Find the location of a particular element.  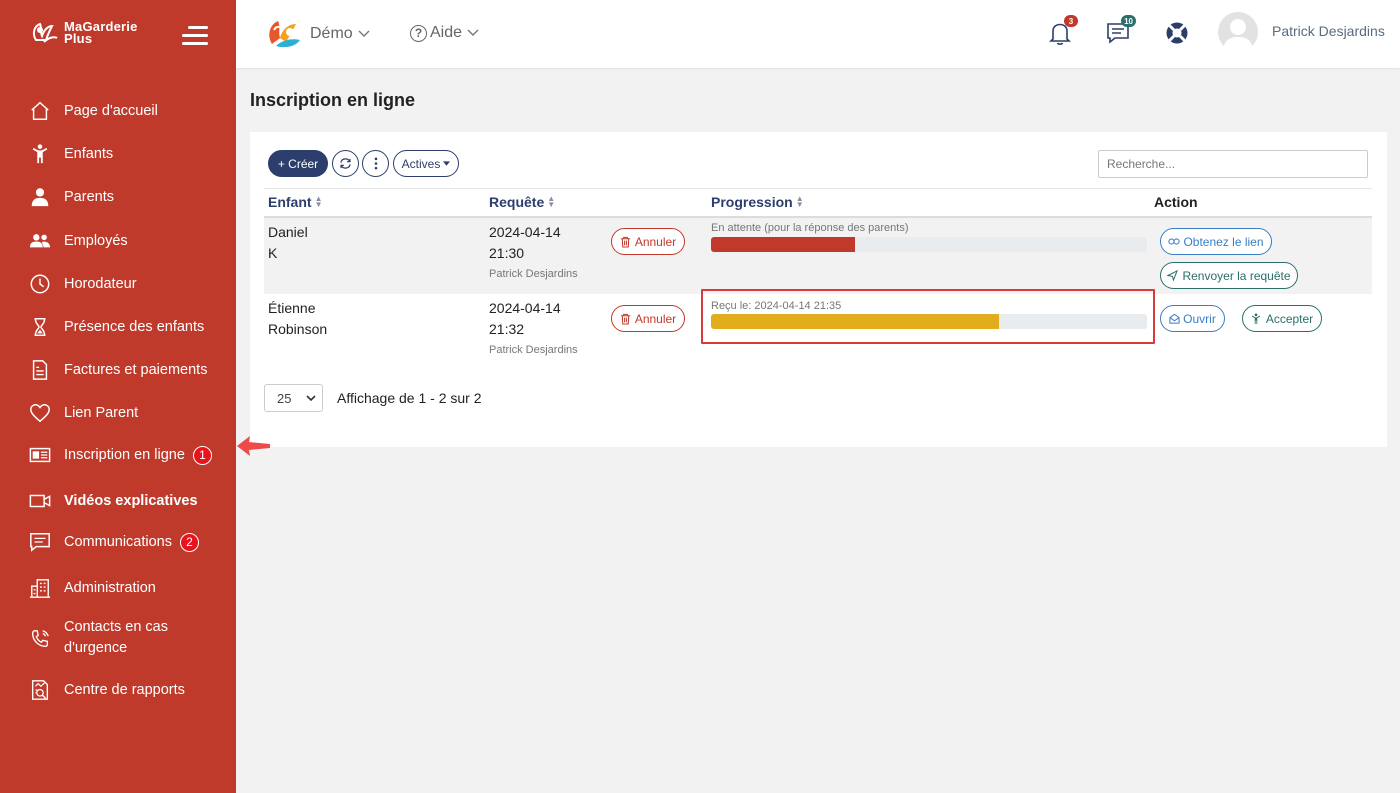

id-card-icon is located at coordinates (40, 455).